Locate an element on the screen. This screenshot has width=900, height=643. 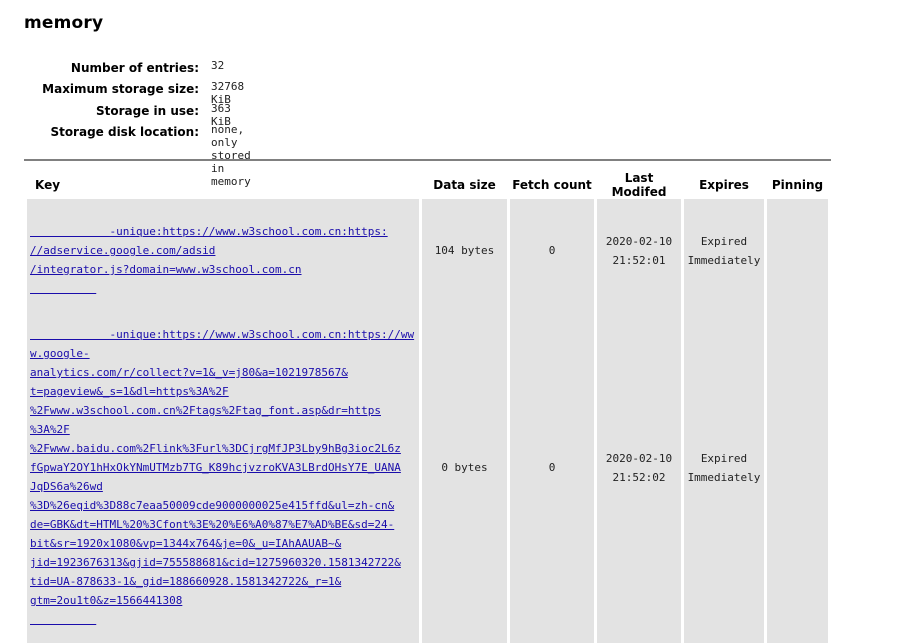
column-header-expires: Expires is located at coordinates (724, 185).